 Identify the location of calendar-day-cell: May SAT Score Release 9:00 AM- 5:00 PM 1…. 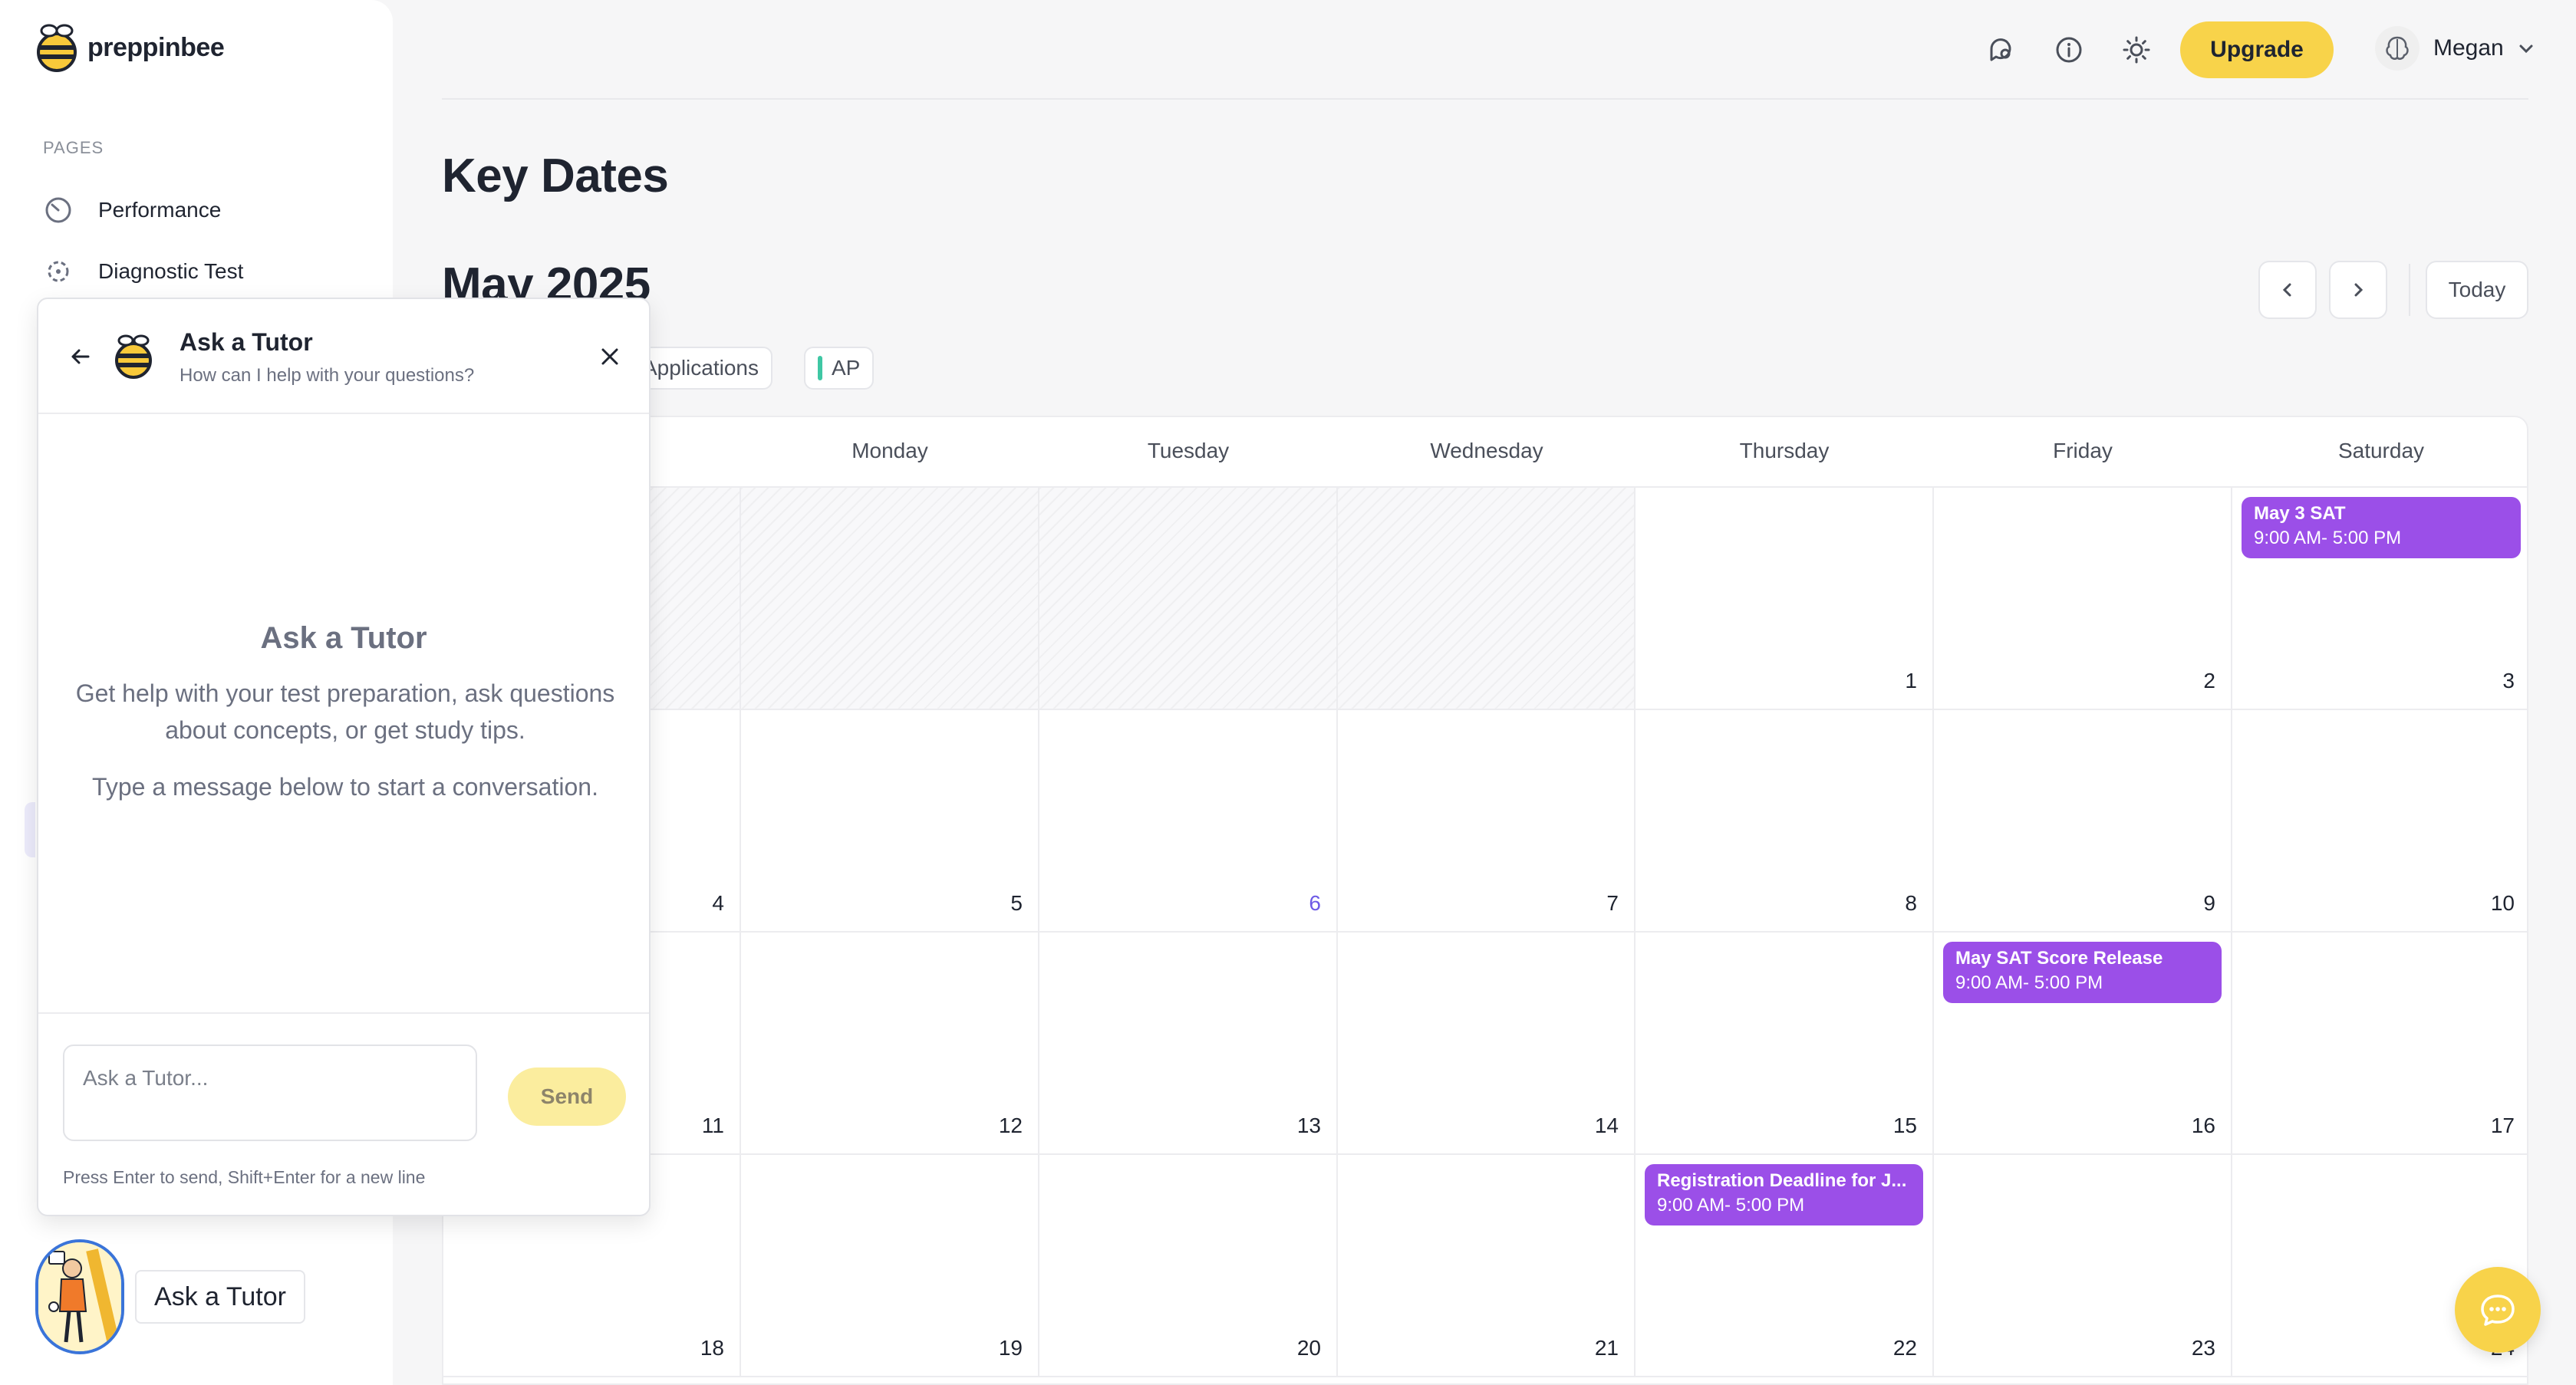
(2083, 1044).